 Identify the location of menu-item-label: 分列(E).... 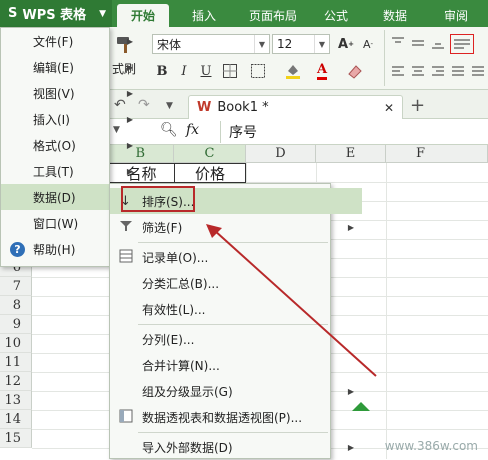
(168, 339).